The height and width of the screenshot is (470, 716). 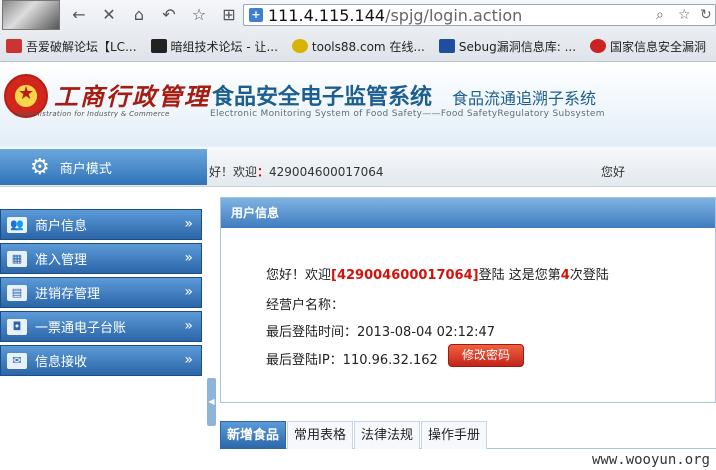 I want to click on merchant-mode-button: ⚙ 商户模式, so click(x=103, y=167).